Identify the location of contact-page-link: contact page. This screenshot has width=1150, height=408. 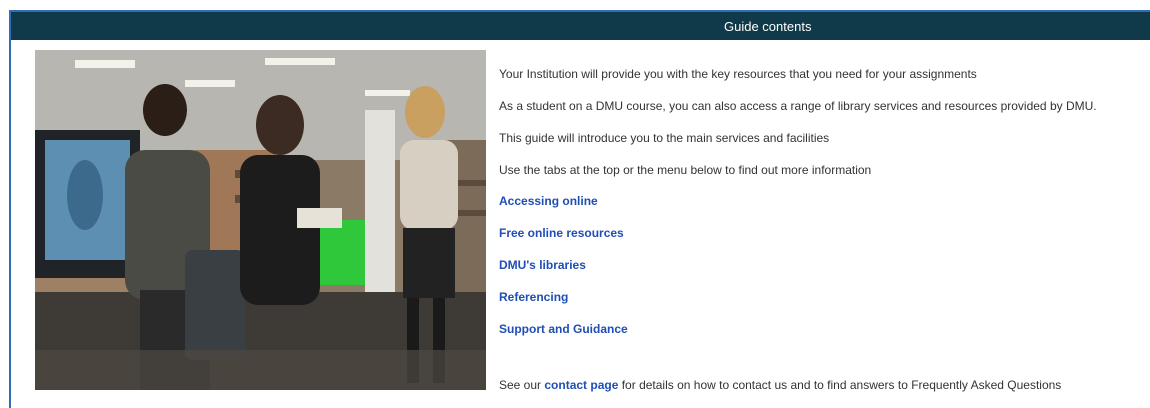
(581, 385).